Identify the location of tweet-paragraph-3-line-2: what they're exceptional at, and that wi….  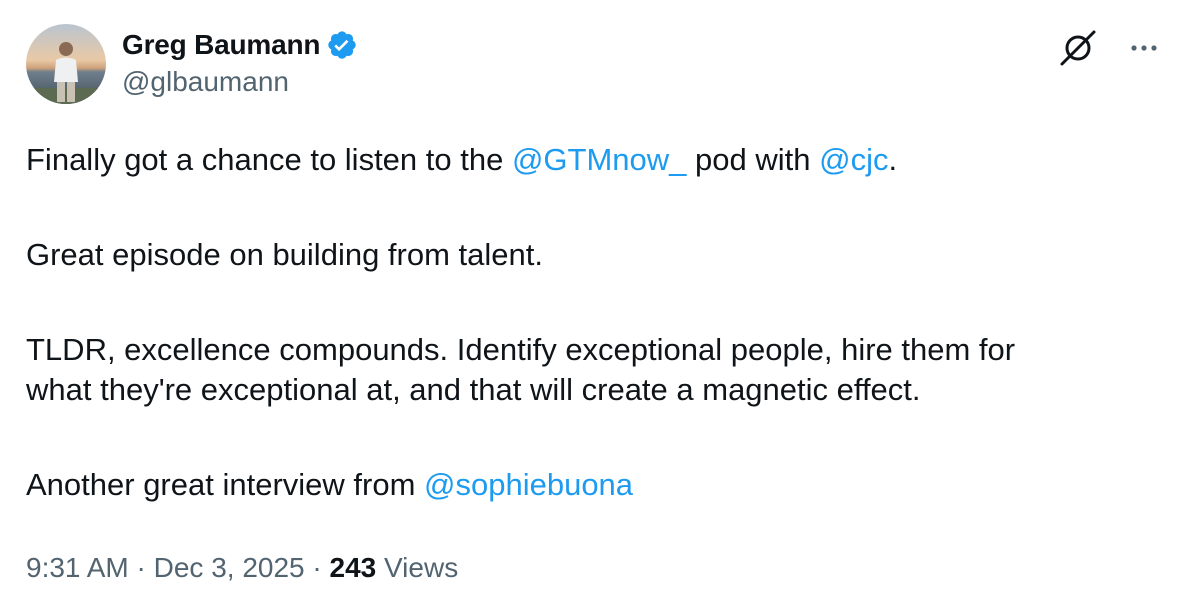
(473, 389).